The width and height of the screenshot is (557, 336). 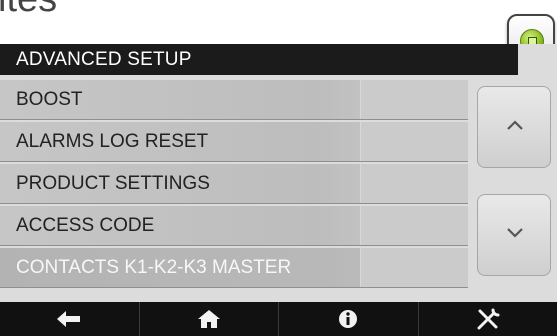 I want to click on menu-item-label: PRODUCT SETTINGS, so click(x=113, y=183).